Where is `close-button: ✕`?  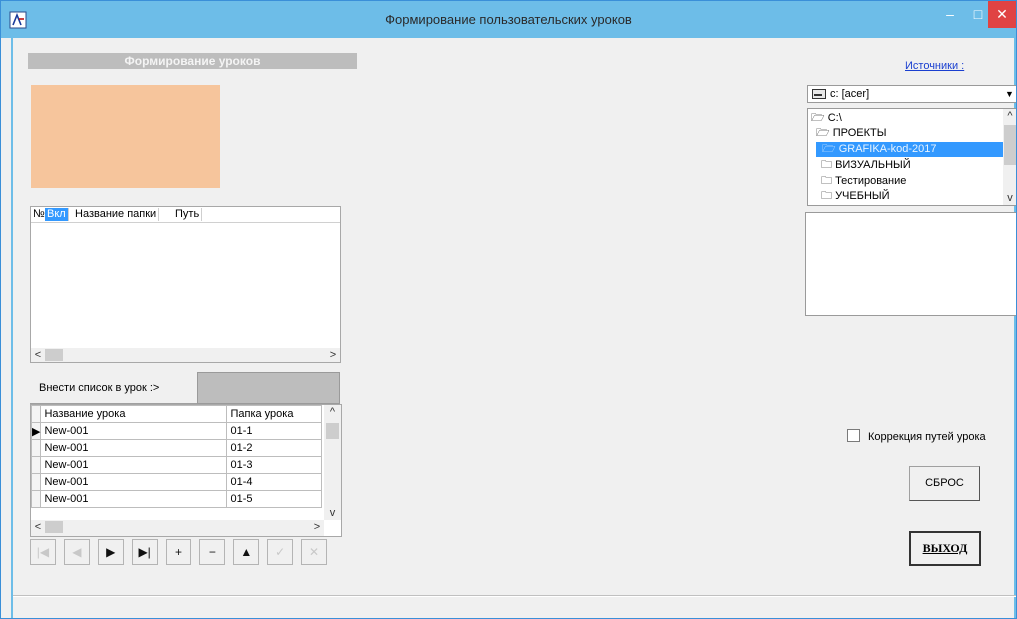
close-button: ✕ is located at coordinates (1002, 14).